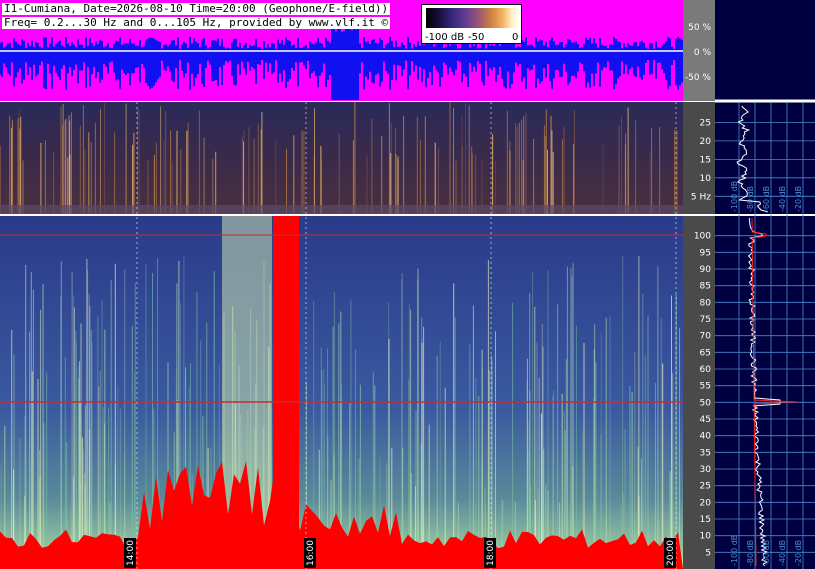  What do you see at coordinates (699, 28) in the screenshot?
I see `waveform-y-tick-label: 50 %` at bounding box center [699, 28].